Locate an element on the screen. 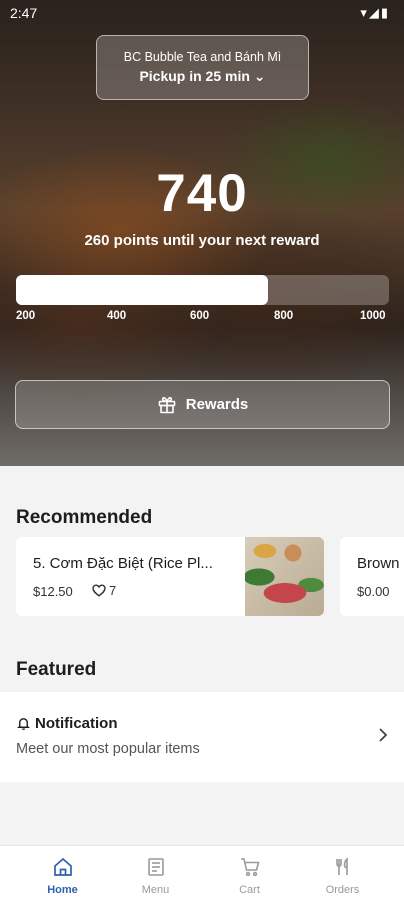 This screenshot has height=900, width=404. status-icons: ▾◢▮ is located at coordinates (375, 12).